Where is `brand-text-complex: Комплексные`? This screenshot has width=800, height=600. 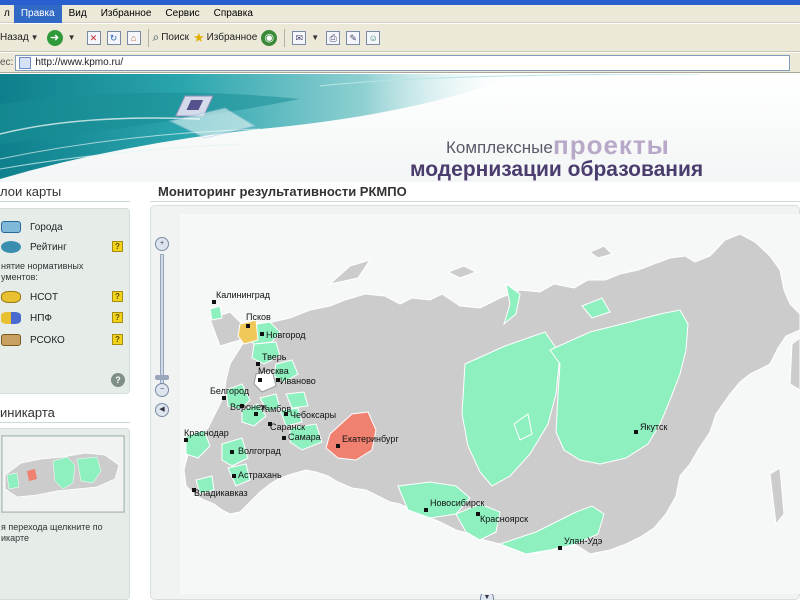 brand-text-complex: Комплексные is located at coordinates (499, 147).